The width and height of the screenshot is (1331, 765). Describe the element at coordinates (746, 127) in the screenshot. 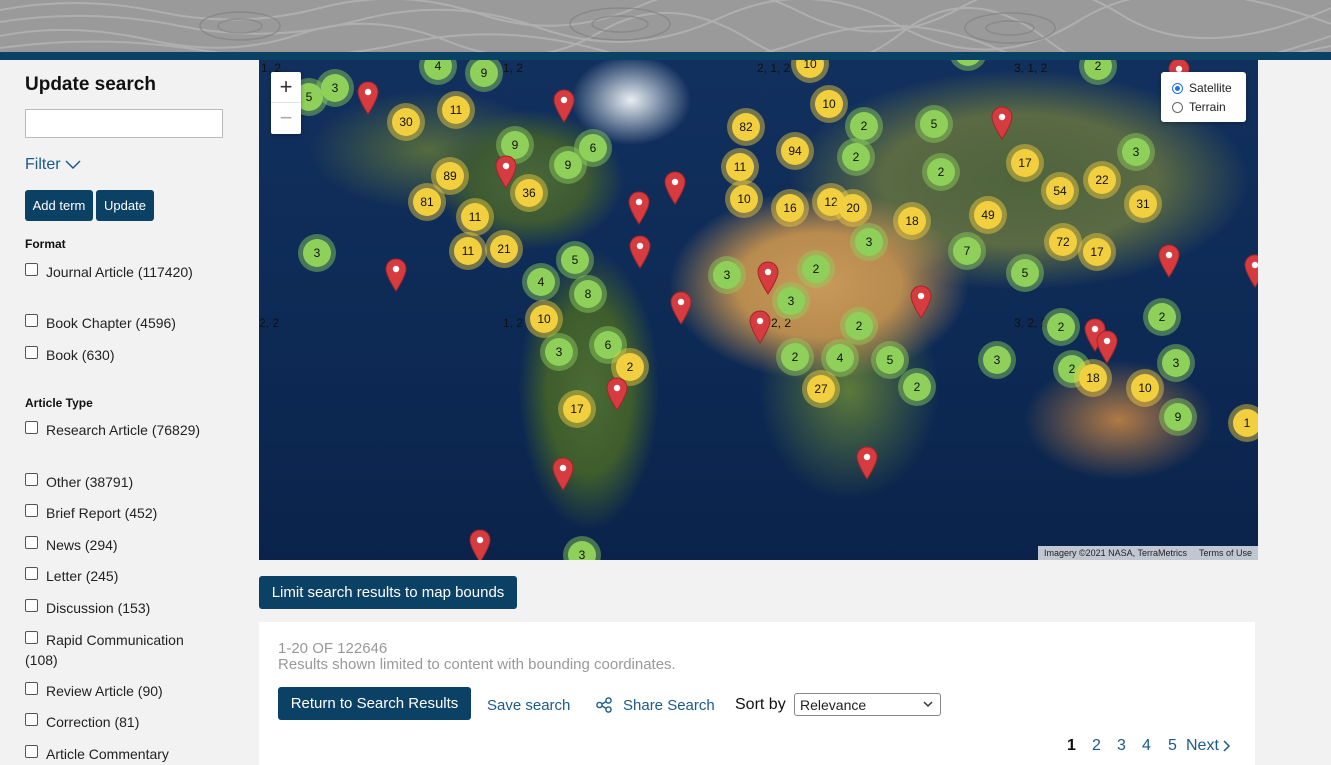

I see `map-cluster: 82` at that location.